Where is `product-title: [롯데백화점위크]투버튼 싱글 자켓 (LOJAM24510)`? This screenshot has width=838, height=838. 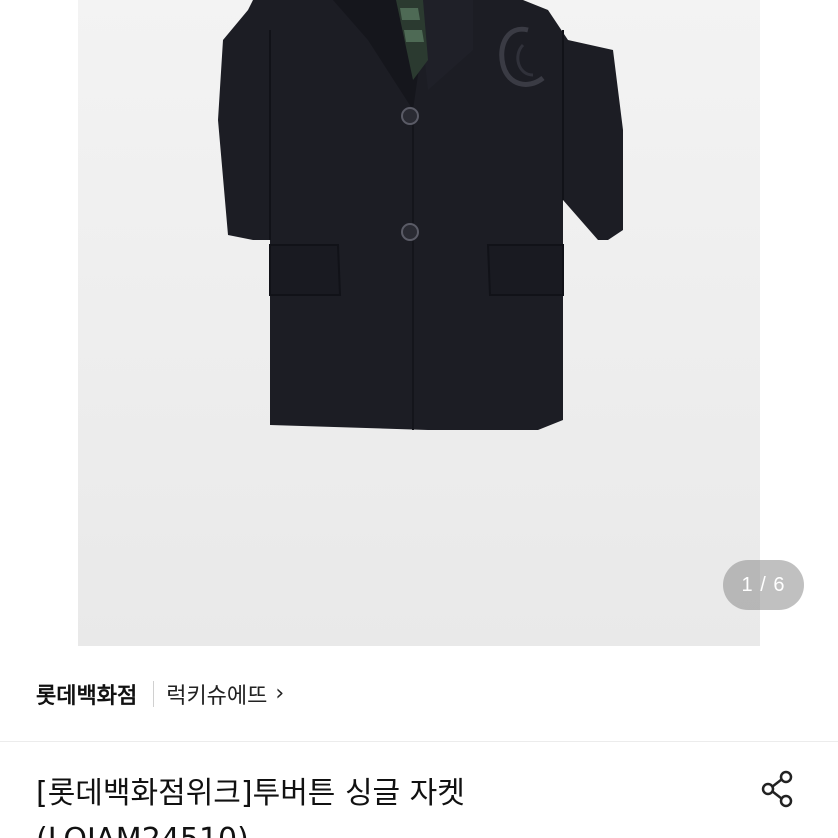 product-title: [롯데백화점위크]투버튼 싱글 자켓 (LOJAM24510) is located at coordinates (386, 804).